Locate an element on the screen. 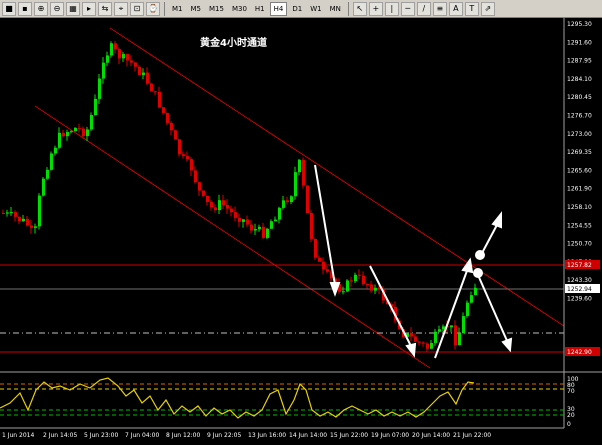  timeframe-m30: M30 is located at coordinates (239, 9).